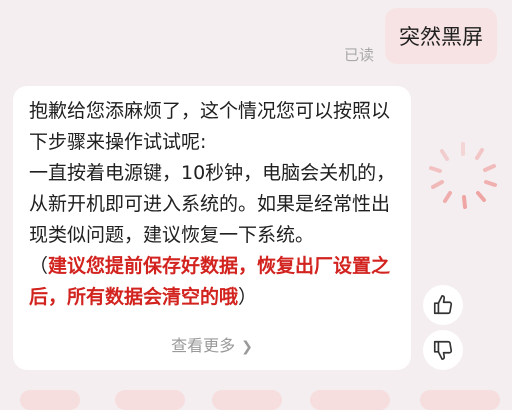 Image resolution: width=512 pixels, height=410 pixels. I want to click on view-more-label: 查看更多, so click(203, 345).